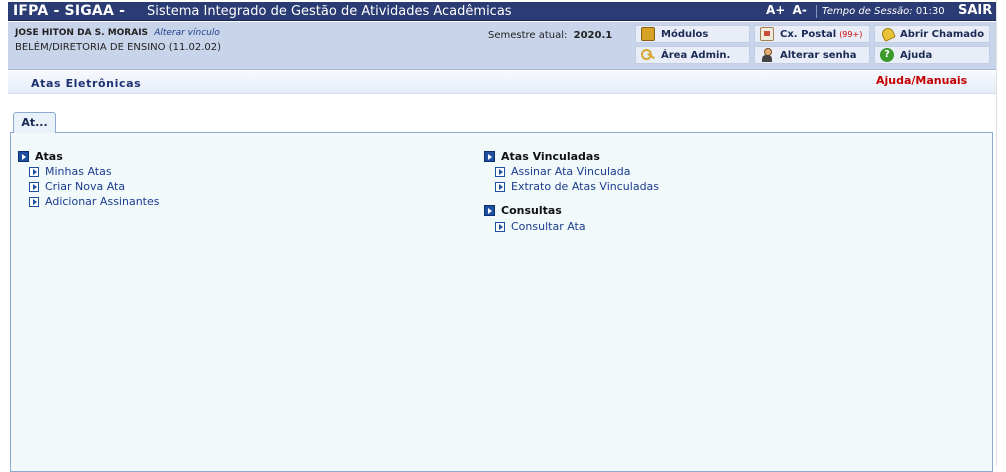  I want to click on ajuda-button: ? Ajuda, so click(932, 55).